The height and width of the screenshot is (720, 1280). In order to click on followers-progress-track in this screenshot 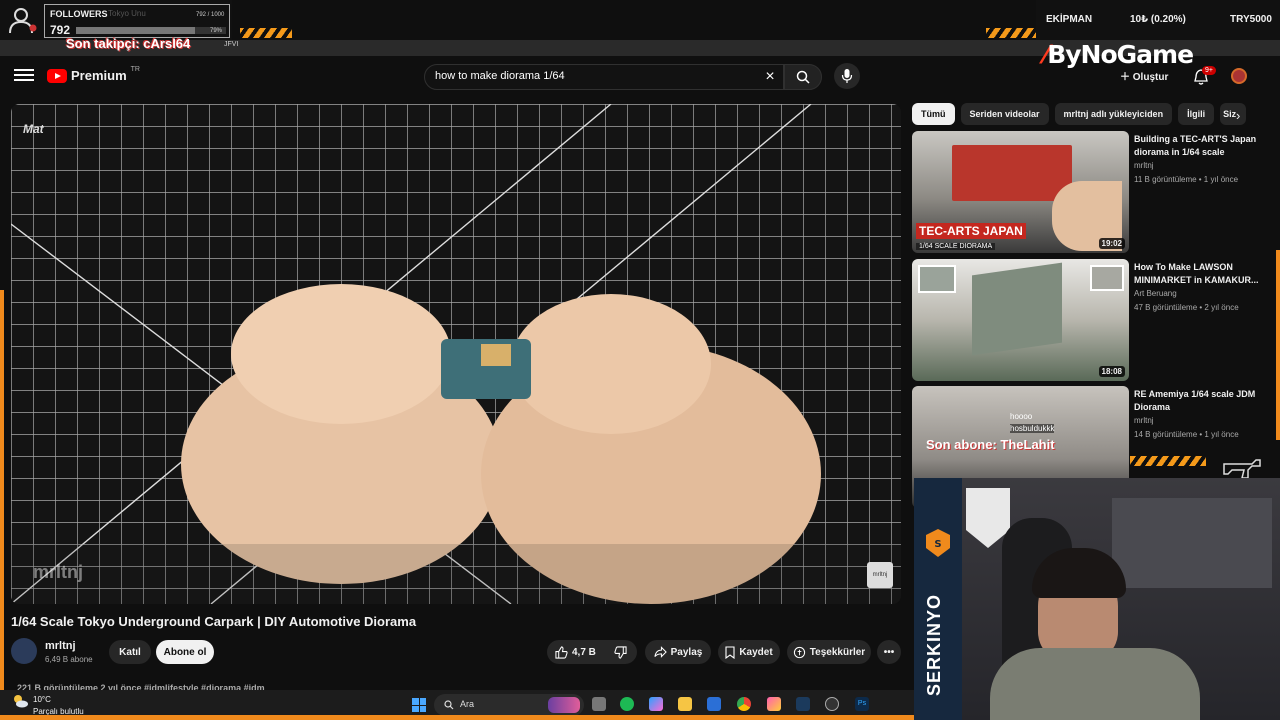, I will do `click(151, 30)`.